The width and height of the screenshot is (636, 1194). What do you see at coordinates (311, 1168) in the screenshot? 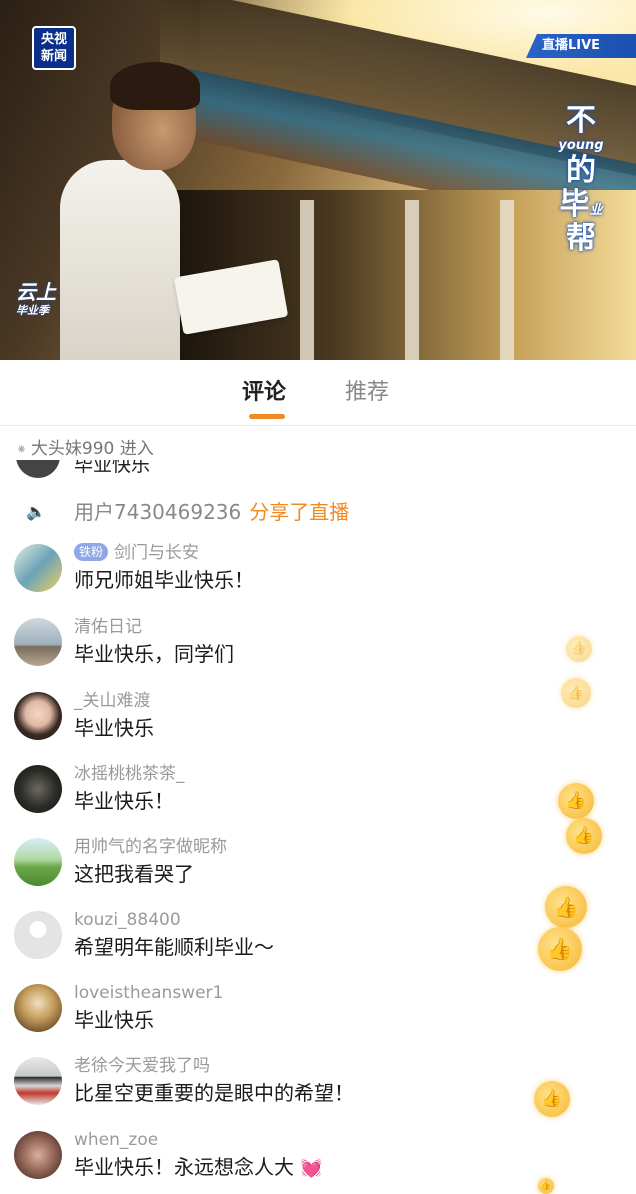
I see `heart-icon: 💓` at bounding box center [311, 1168].